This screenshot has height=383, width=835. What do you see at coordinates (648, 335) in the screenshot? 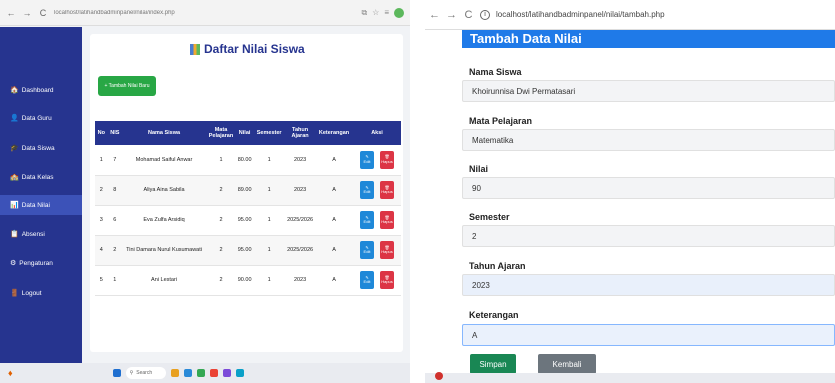
I see `keterangan-input: A` at bounding box center [648, 335].